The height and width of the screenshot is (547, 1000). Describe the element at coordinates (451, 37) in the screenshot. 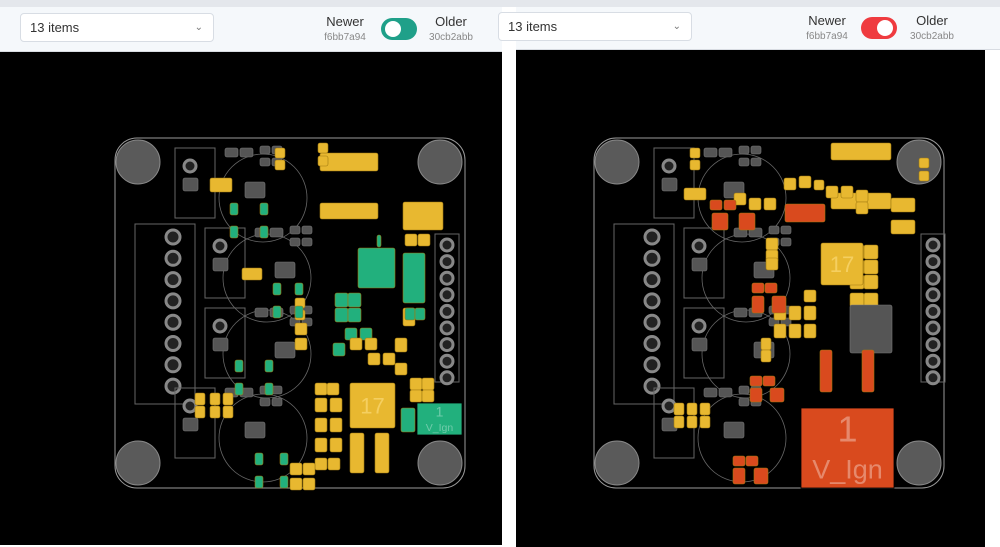

I see `older-hash: 30cb2abb` at that location.